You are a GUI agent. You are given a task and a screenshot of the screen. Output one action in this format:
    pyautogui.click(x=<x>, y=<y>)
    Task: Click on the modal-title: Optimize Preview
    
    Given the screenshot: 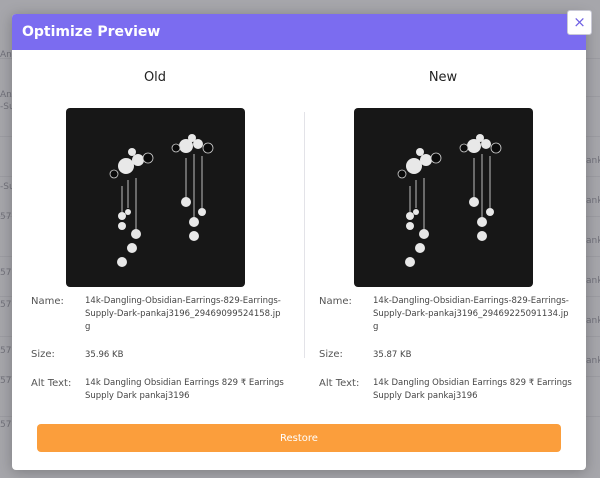 What is the action you would take?
    pyautogui.click(x=91, y=32)
    